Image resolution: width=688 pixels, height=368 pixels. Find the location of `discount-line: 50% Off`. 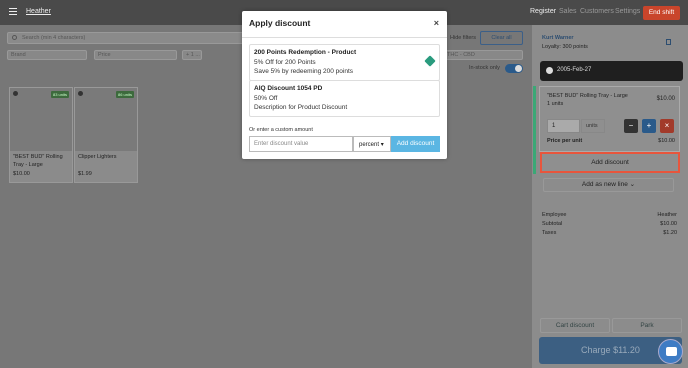

discount-line: 50% Off is located at coordinates (266, 98).